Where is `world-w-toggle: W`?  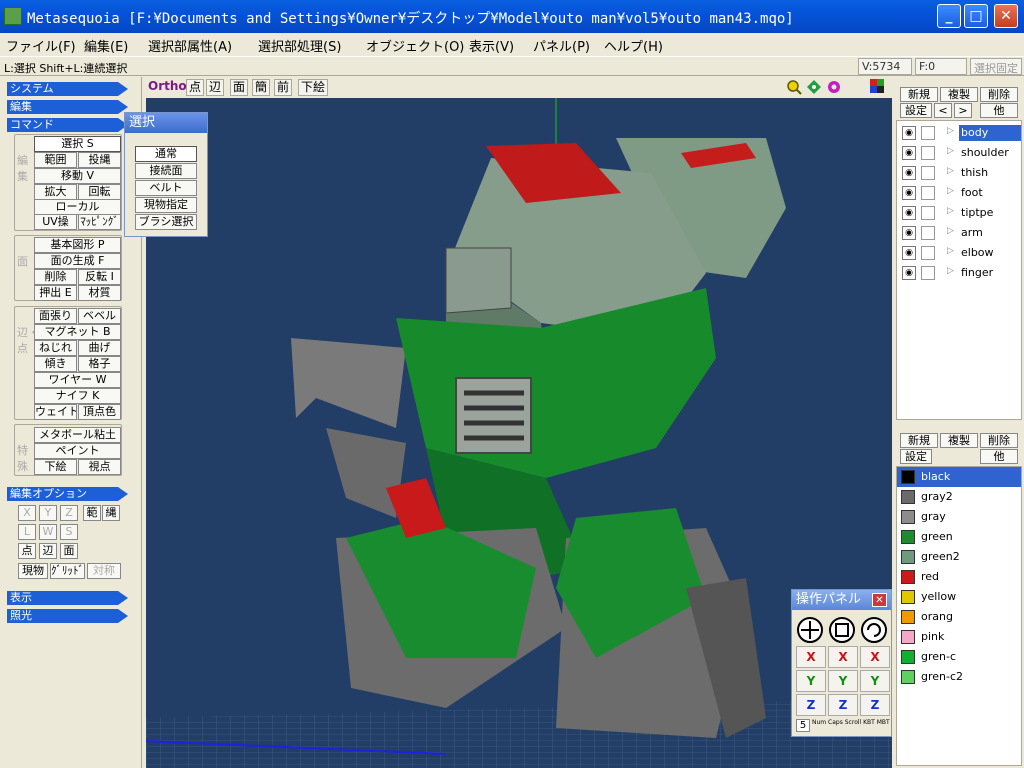
world-w-toggle: W is located at coordinates (48, 532).